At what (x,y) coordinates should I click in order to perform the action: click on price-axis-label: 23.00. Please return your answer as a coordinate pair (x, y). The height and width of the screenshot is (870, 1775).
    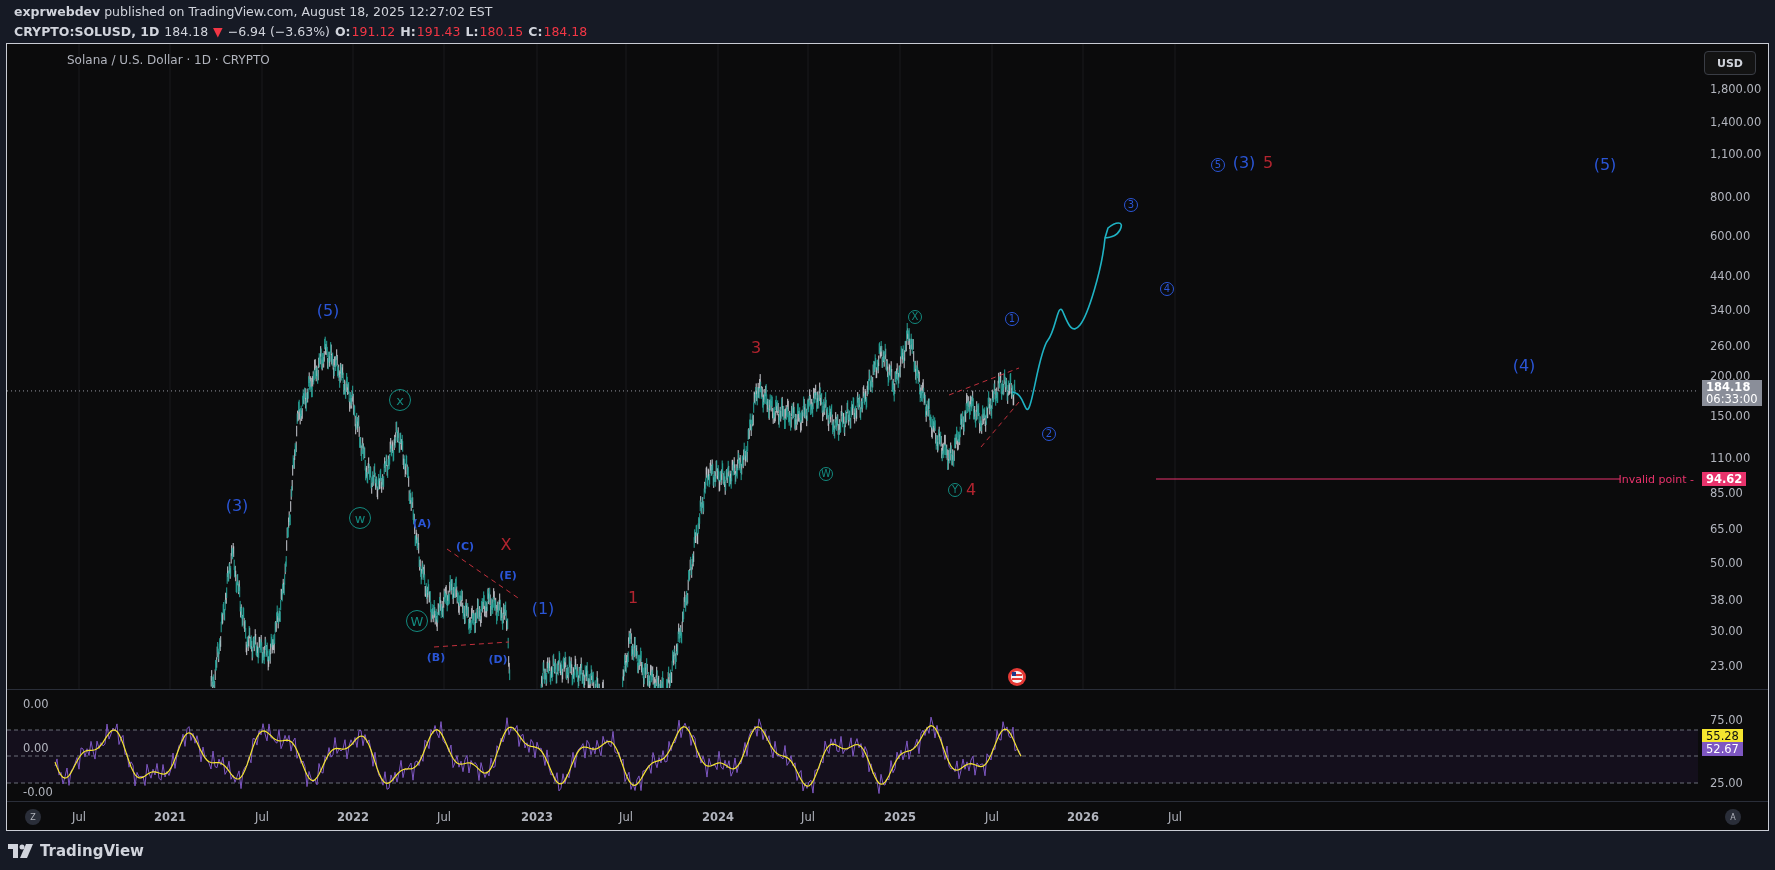
    Looking at the image, I should click on (1726, 666).